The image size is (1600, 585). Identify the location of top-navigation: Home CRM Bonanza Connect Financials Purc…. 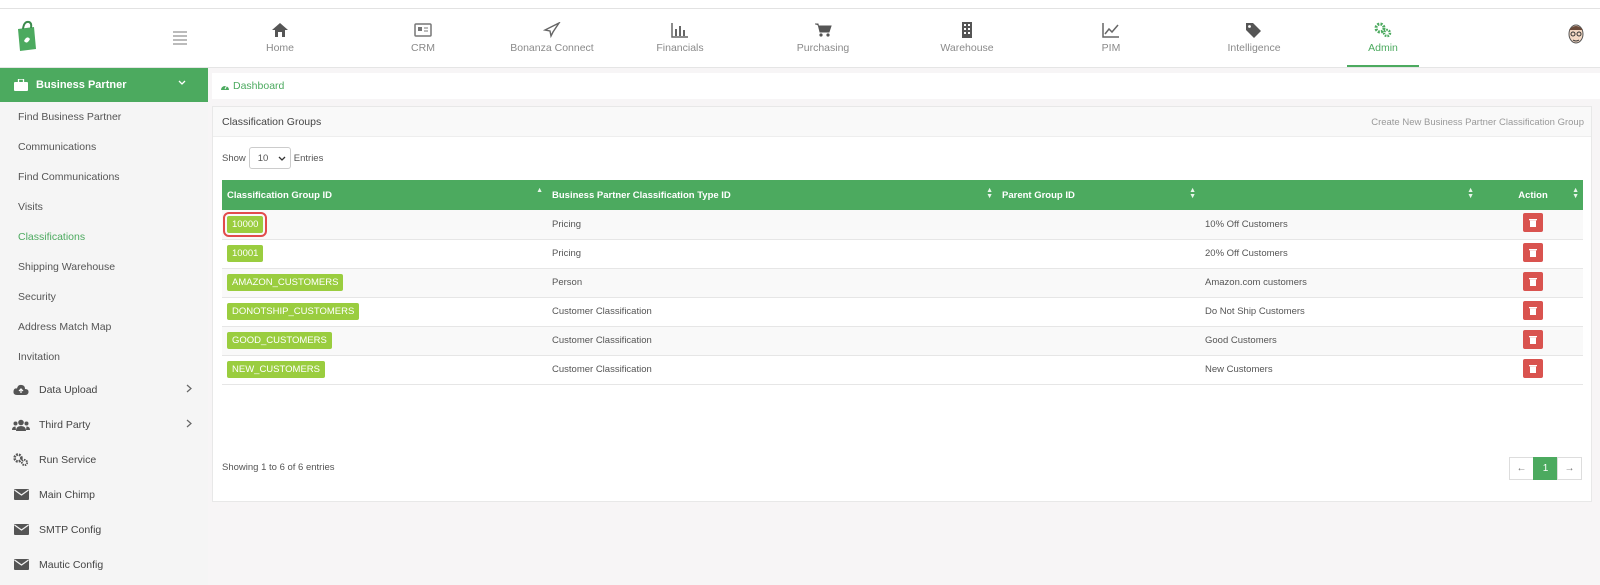
(800, 38).